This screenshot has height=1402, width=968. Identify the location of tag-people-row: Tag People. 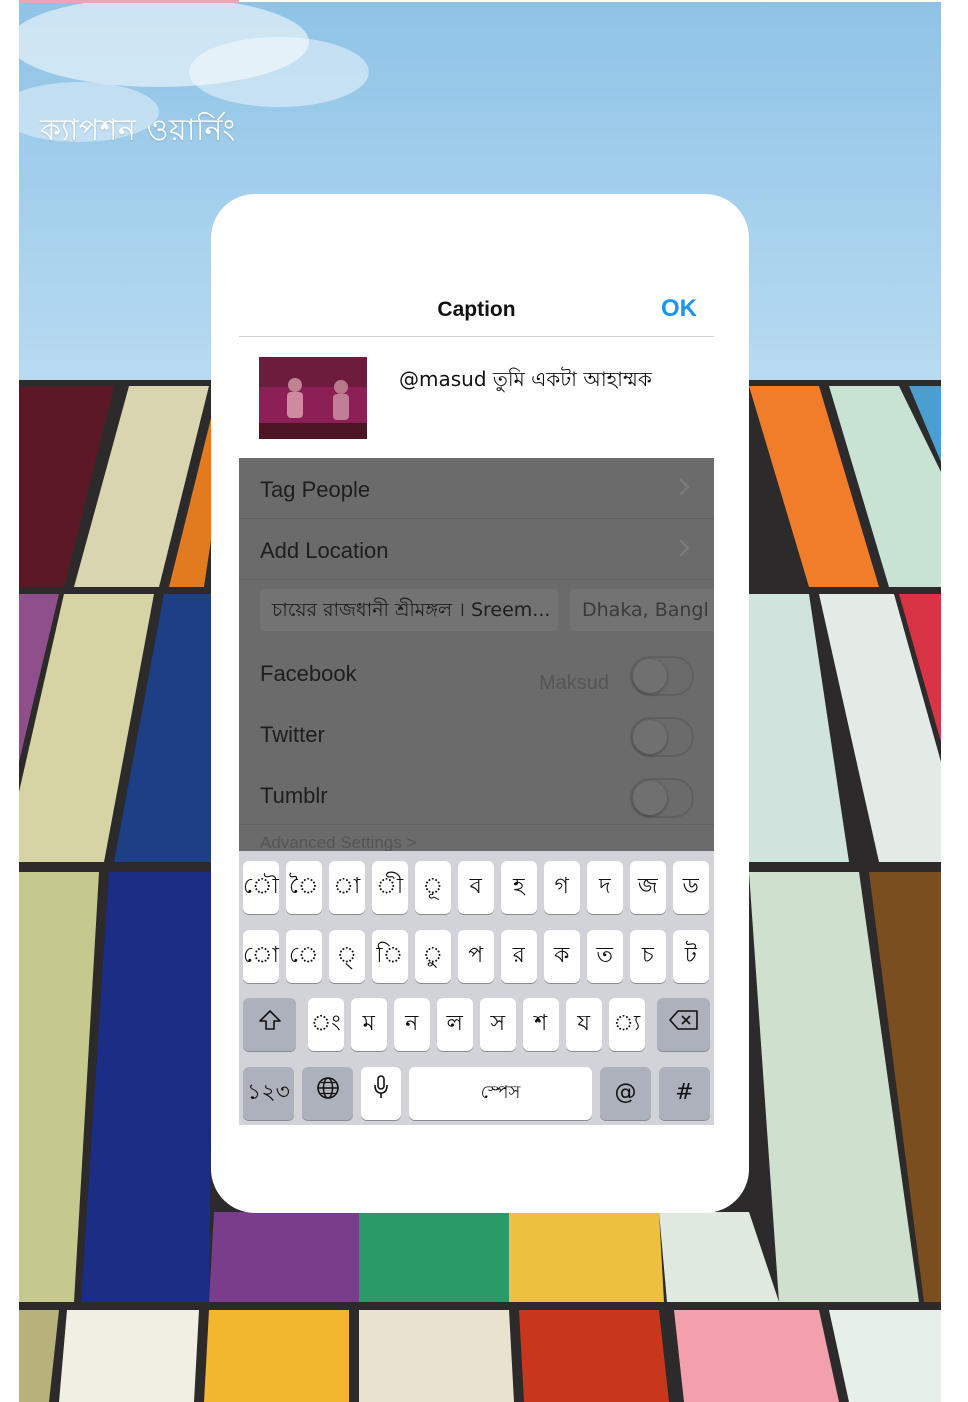
(476, 488).